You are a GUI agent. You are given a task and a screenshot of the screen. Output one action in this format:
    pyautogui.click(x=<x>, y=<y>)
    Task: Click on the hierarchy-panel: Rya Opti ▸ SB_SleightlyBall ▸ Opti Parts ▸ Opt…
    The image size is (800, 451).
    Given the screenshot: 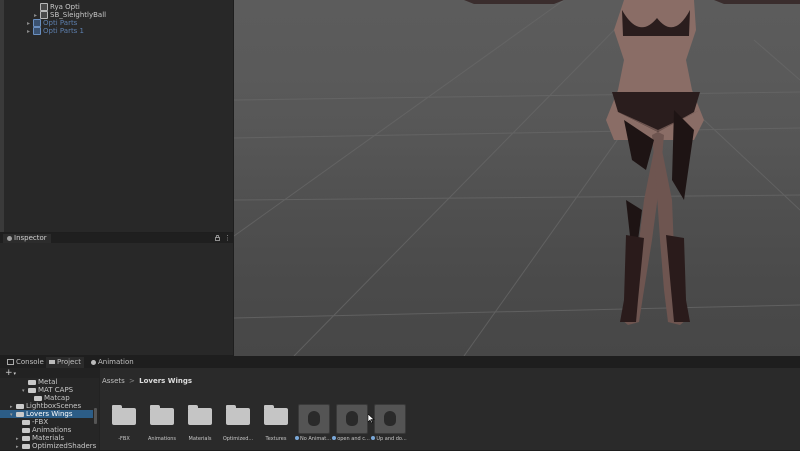 What is the action you would take?
    pyautogui.click(x=116, y=116)
    